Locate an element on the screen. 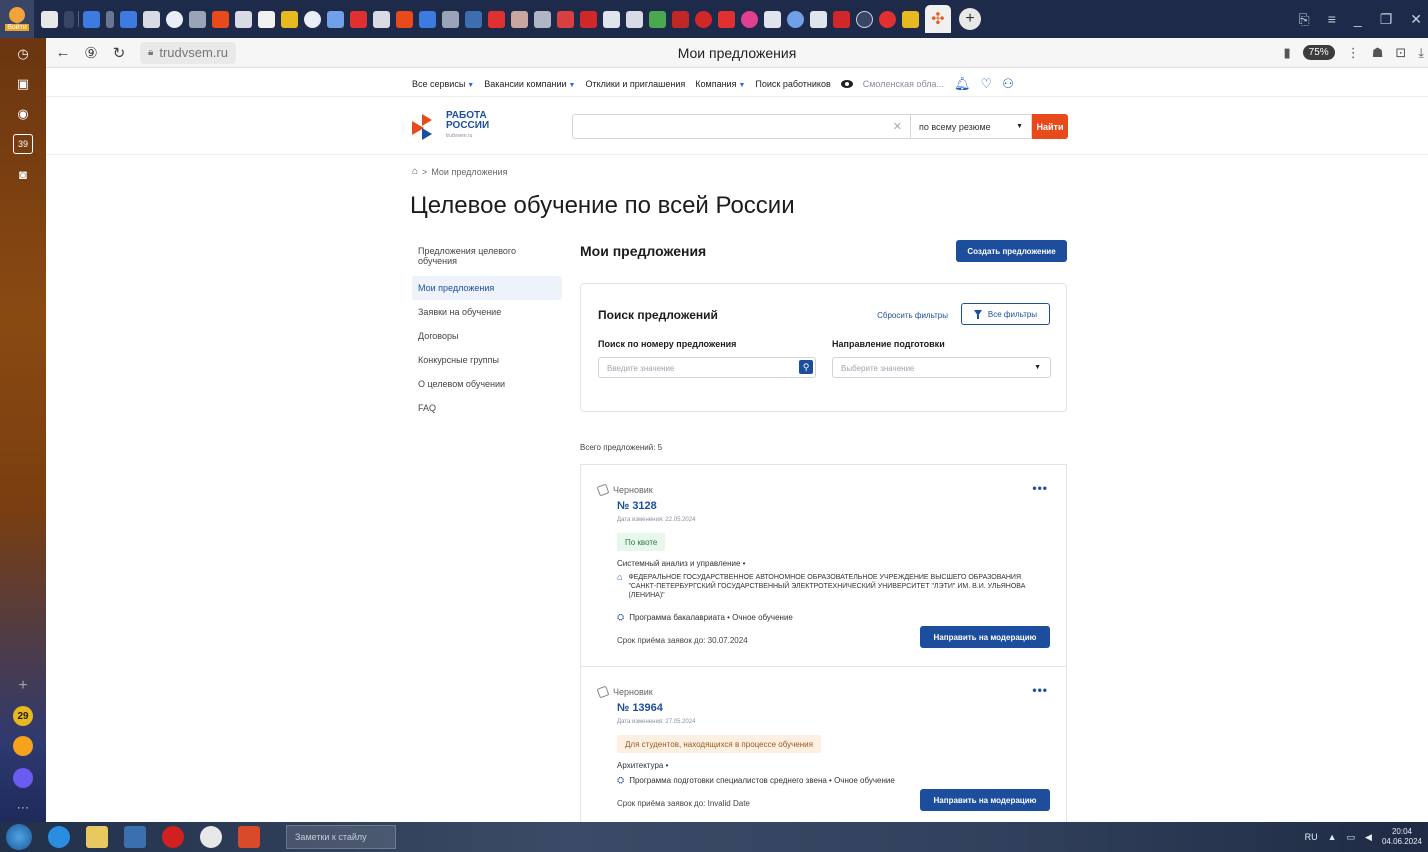  nav-find-workers: Поиск работников is located at coordinates (792, 84).